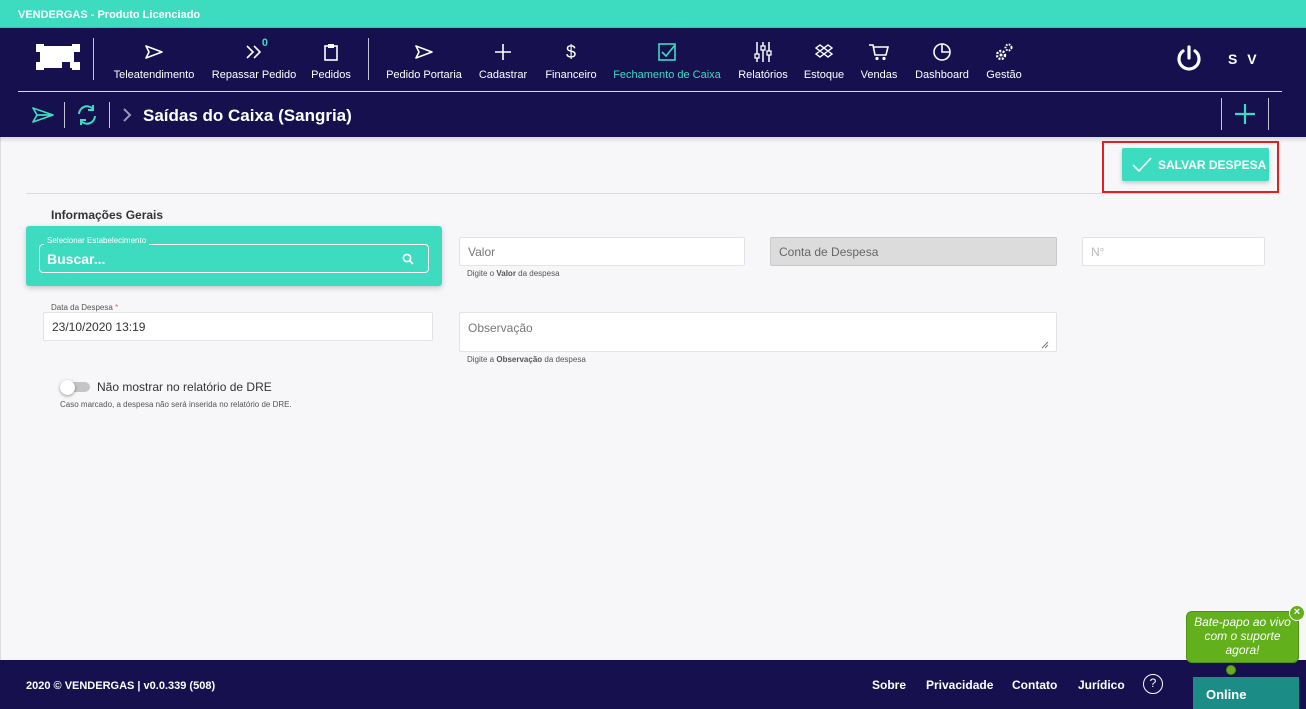  I want to click on section-divider, so click(648, 193).